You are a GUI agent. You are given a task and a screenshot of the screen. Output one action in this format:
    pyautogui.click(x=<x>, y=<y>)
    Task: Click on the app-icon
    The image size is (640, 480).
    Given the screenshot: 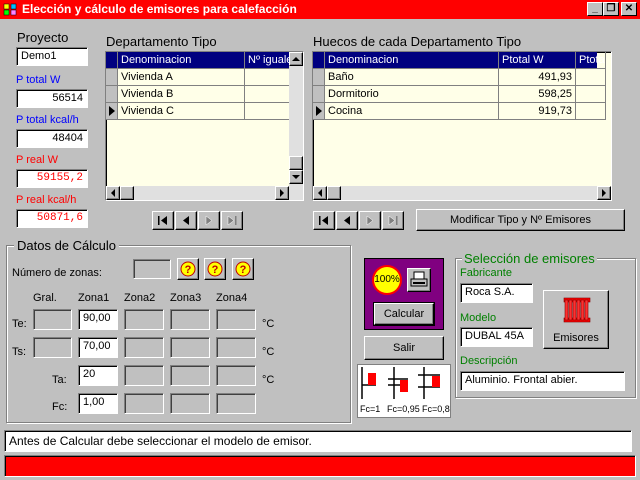 What is the action you would take?
    pyautogui.click(x=10, y=9)
    